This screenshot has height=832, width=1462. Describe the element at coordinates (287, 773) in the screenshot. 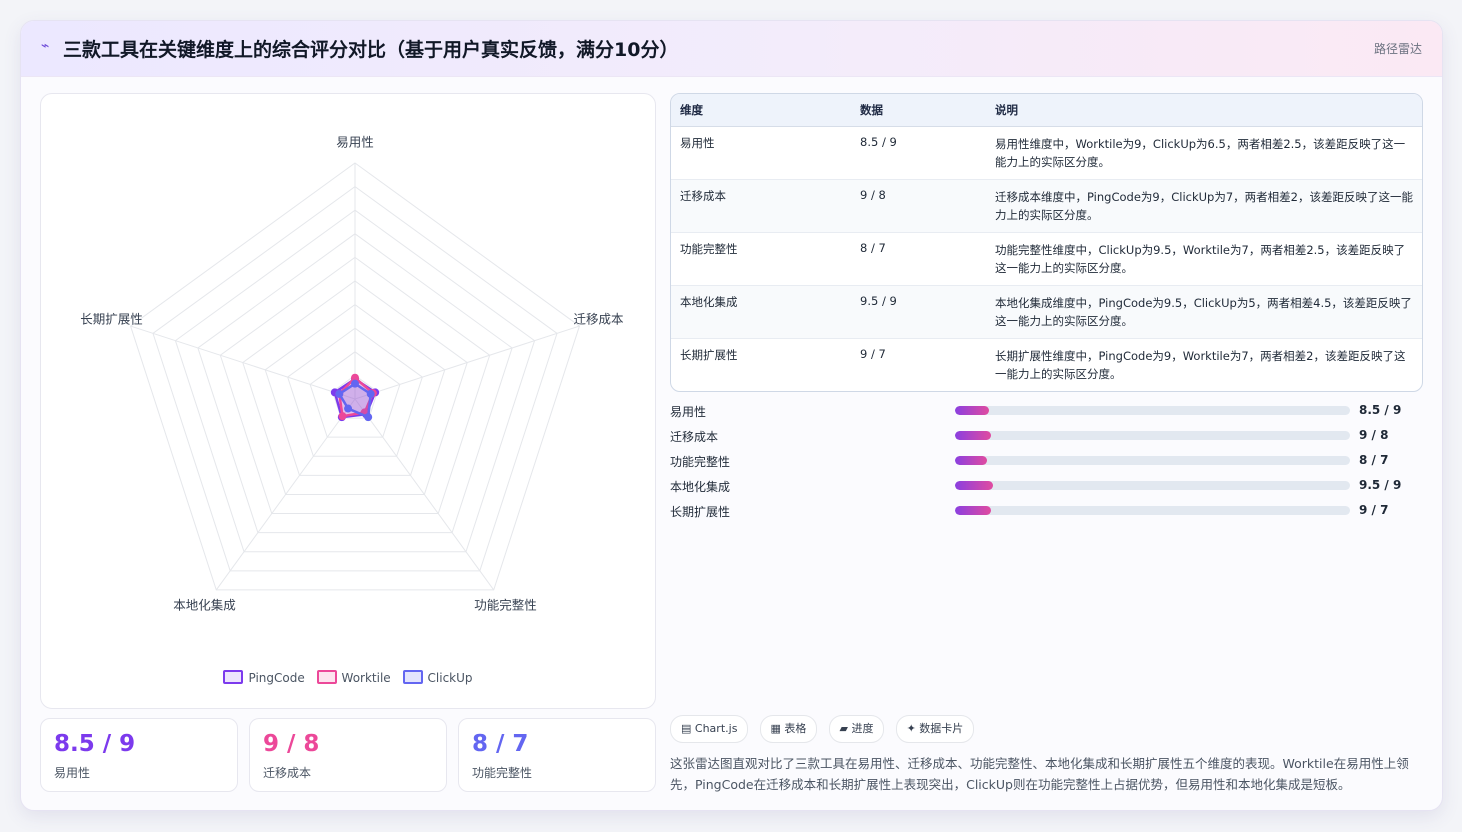

I see `stat-label: 迁移成本` at that location.